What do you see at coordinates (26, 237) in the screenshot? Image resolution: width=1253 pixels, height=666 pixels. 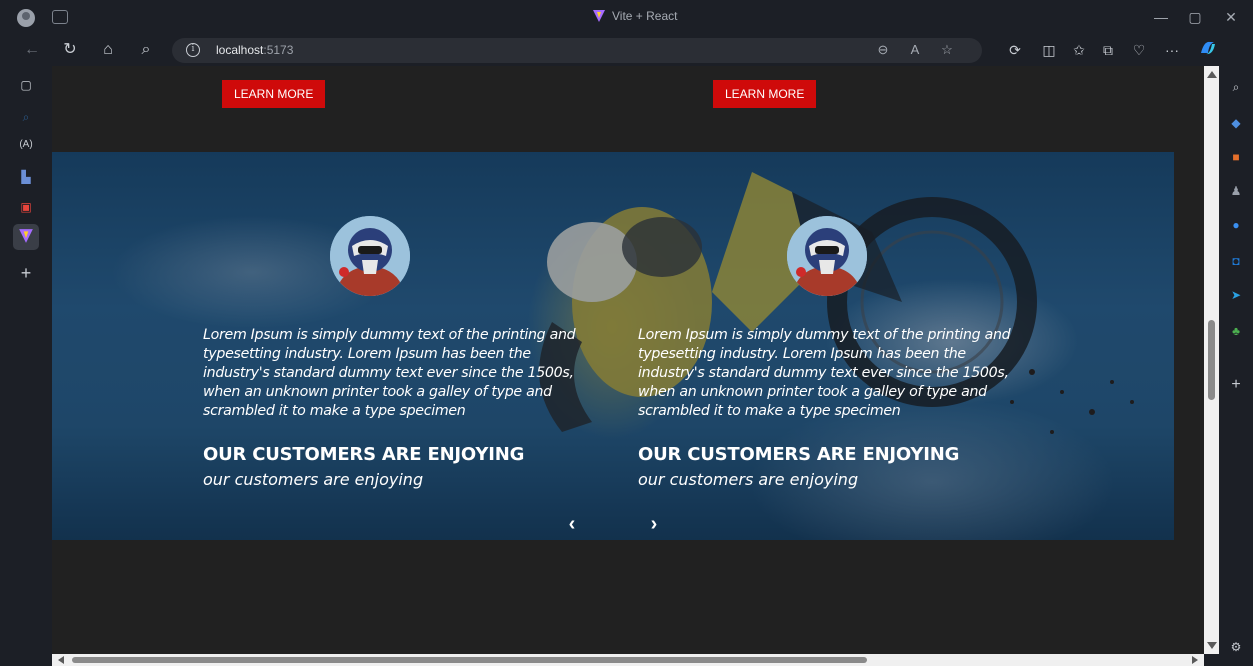 I see `vite-app-icon` at bounding box center [26, 237].